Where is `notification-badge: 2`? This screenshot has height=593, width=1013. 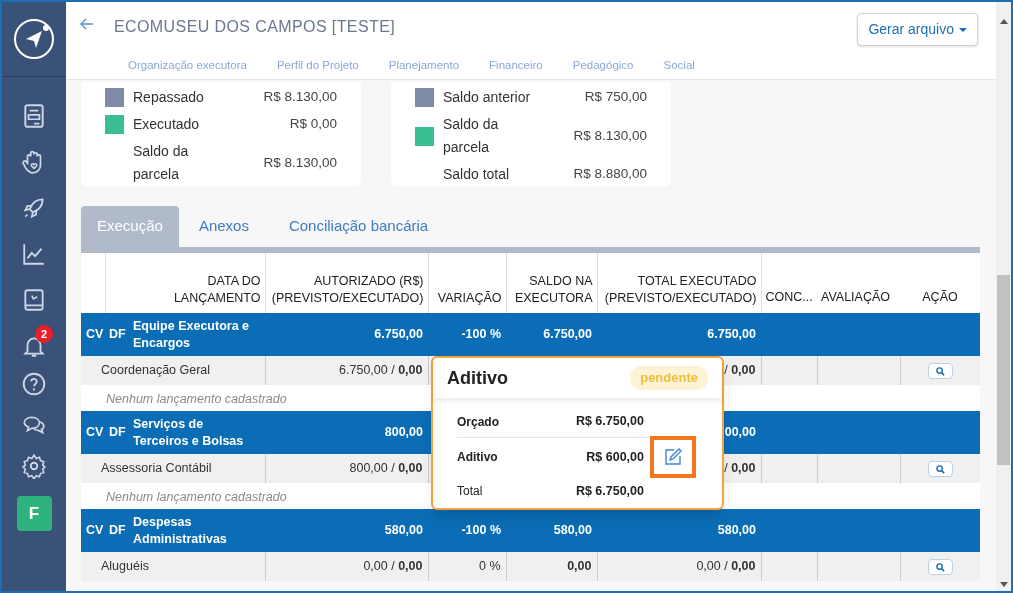
notification-badge: 2 is located at coordinates (44, 334).